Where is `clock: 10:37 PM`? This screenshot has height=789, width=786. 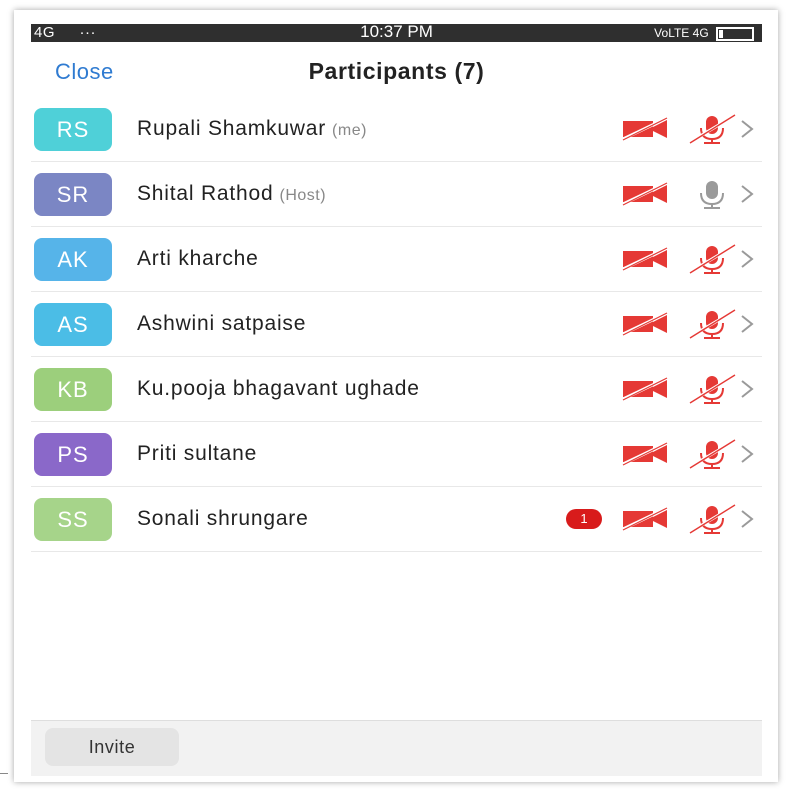 clock: 10:37 PM is located at coordinates (396, 31).